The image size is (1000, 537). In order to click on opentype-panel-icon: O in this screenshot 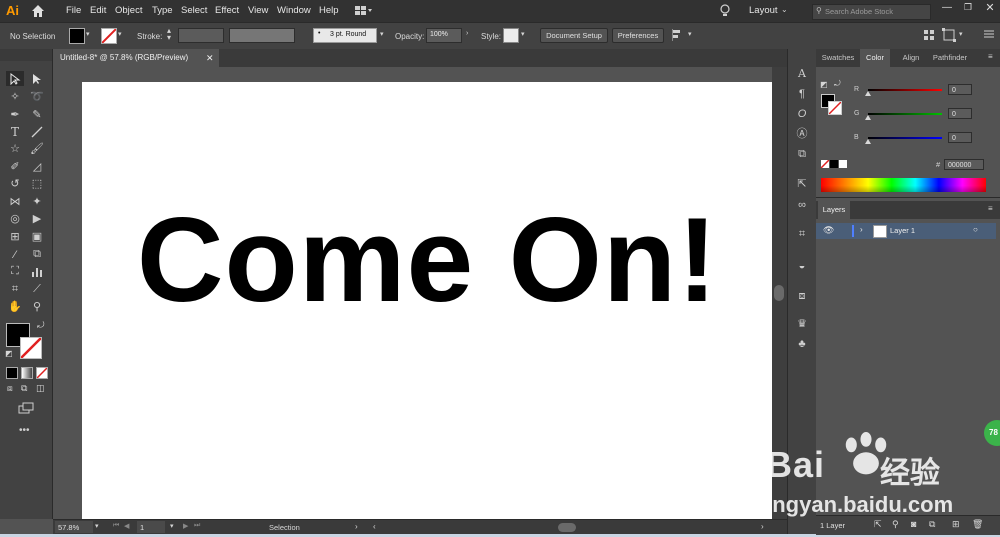, I will do `click(802, 114)`.